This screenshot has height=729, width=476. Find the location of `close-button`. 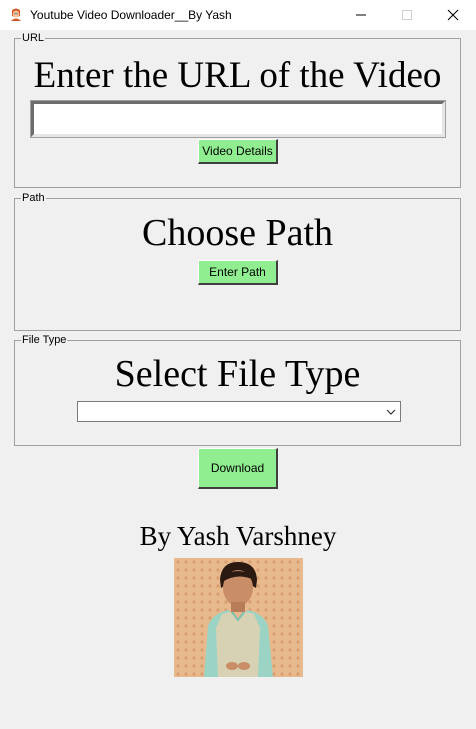

close-button is located at coordinates (453, 15).